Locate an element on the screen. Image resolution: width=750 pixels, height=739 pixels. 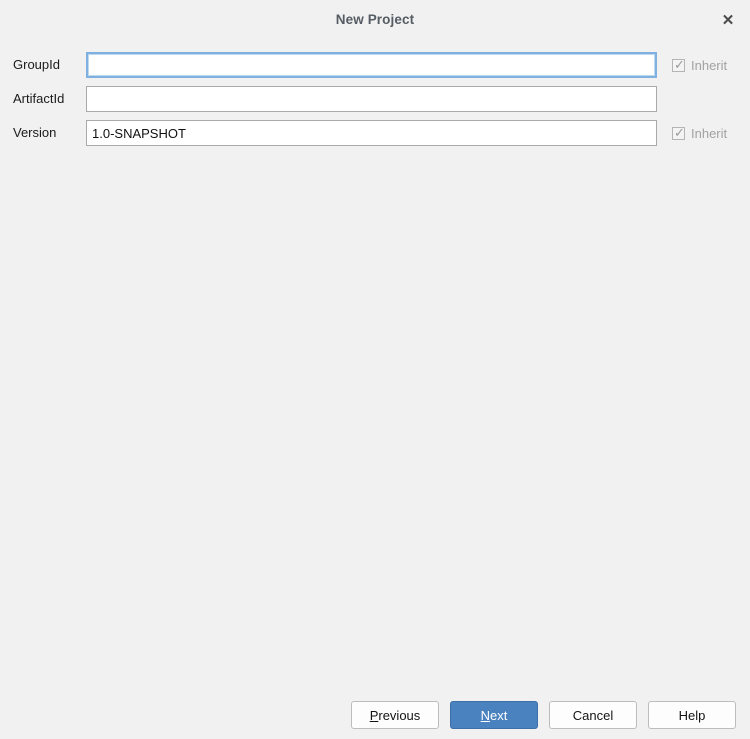
dialog-titlebar: New Project ✕ is located at coordinates (375, 21).